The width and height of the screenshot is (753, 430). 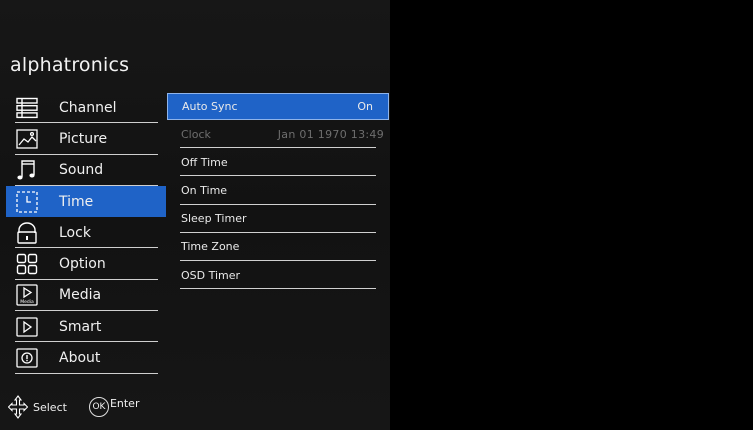 What do you see at coordinates (278, 162) in the screenshot?
I see `submenu-row-off-time: Off Time` at bounding box center [278, 162].